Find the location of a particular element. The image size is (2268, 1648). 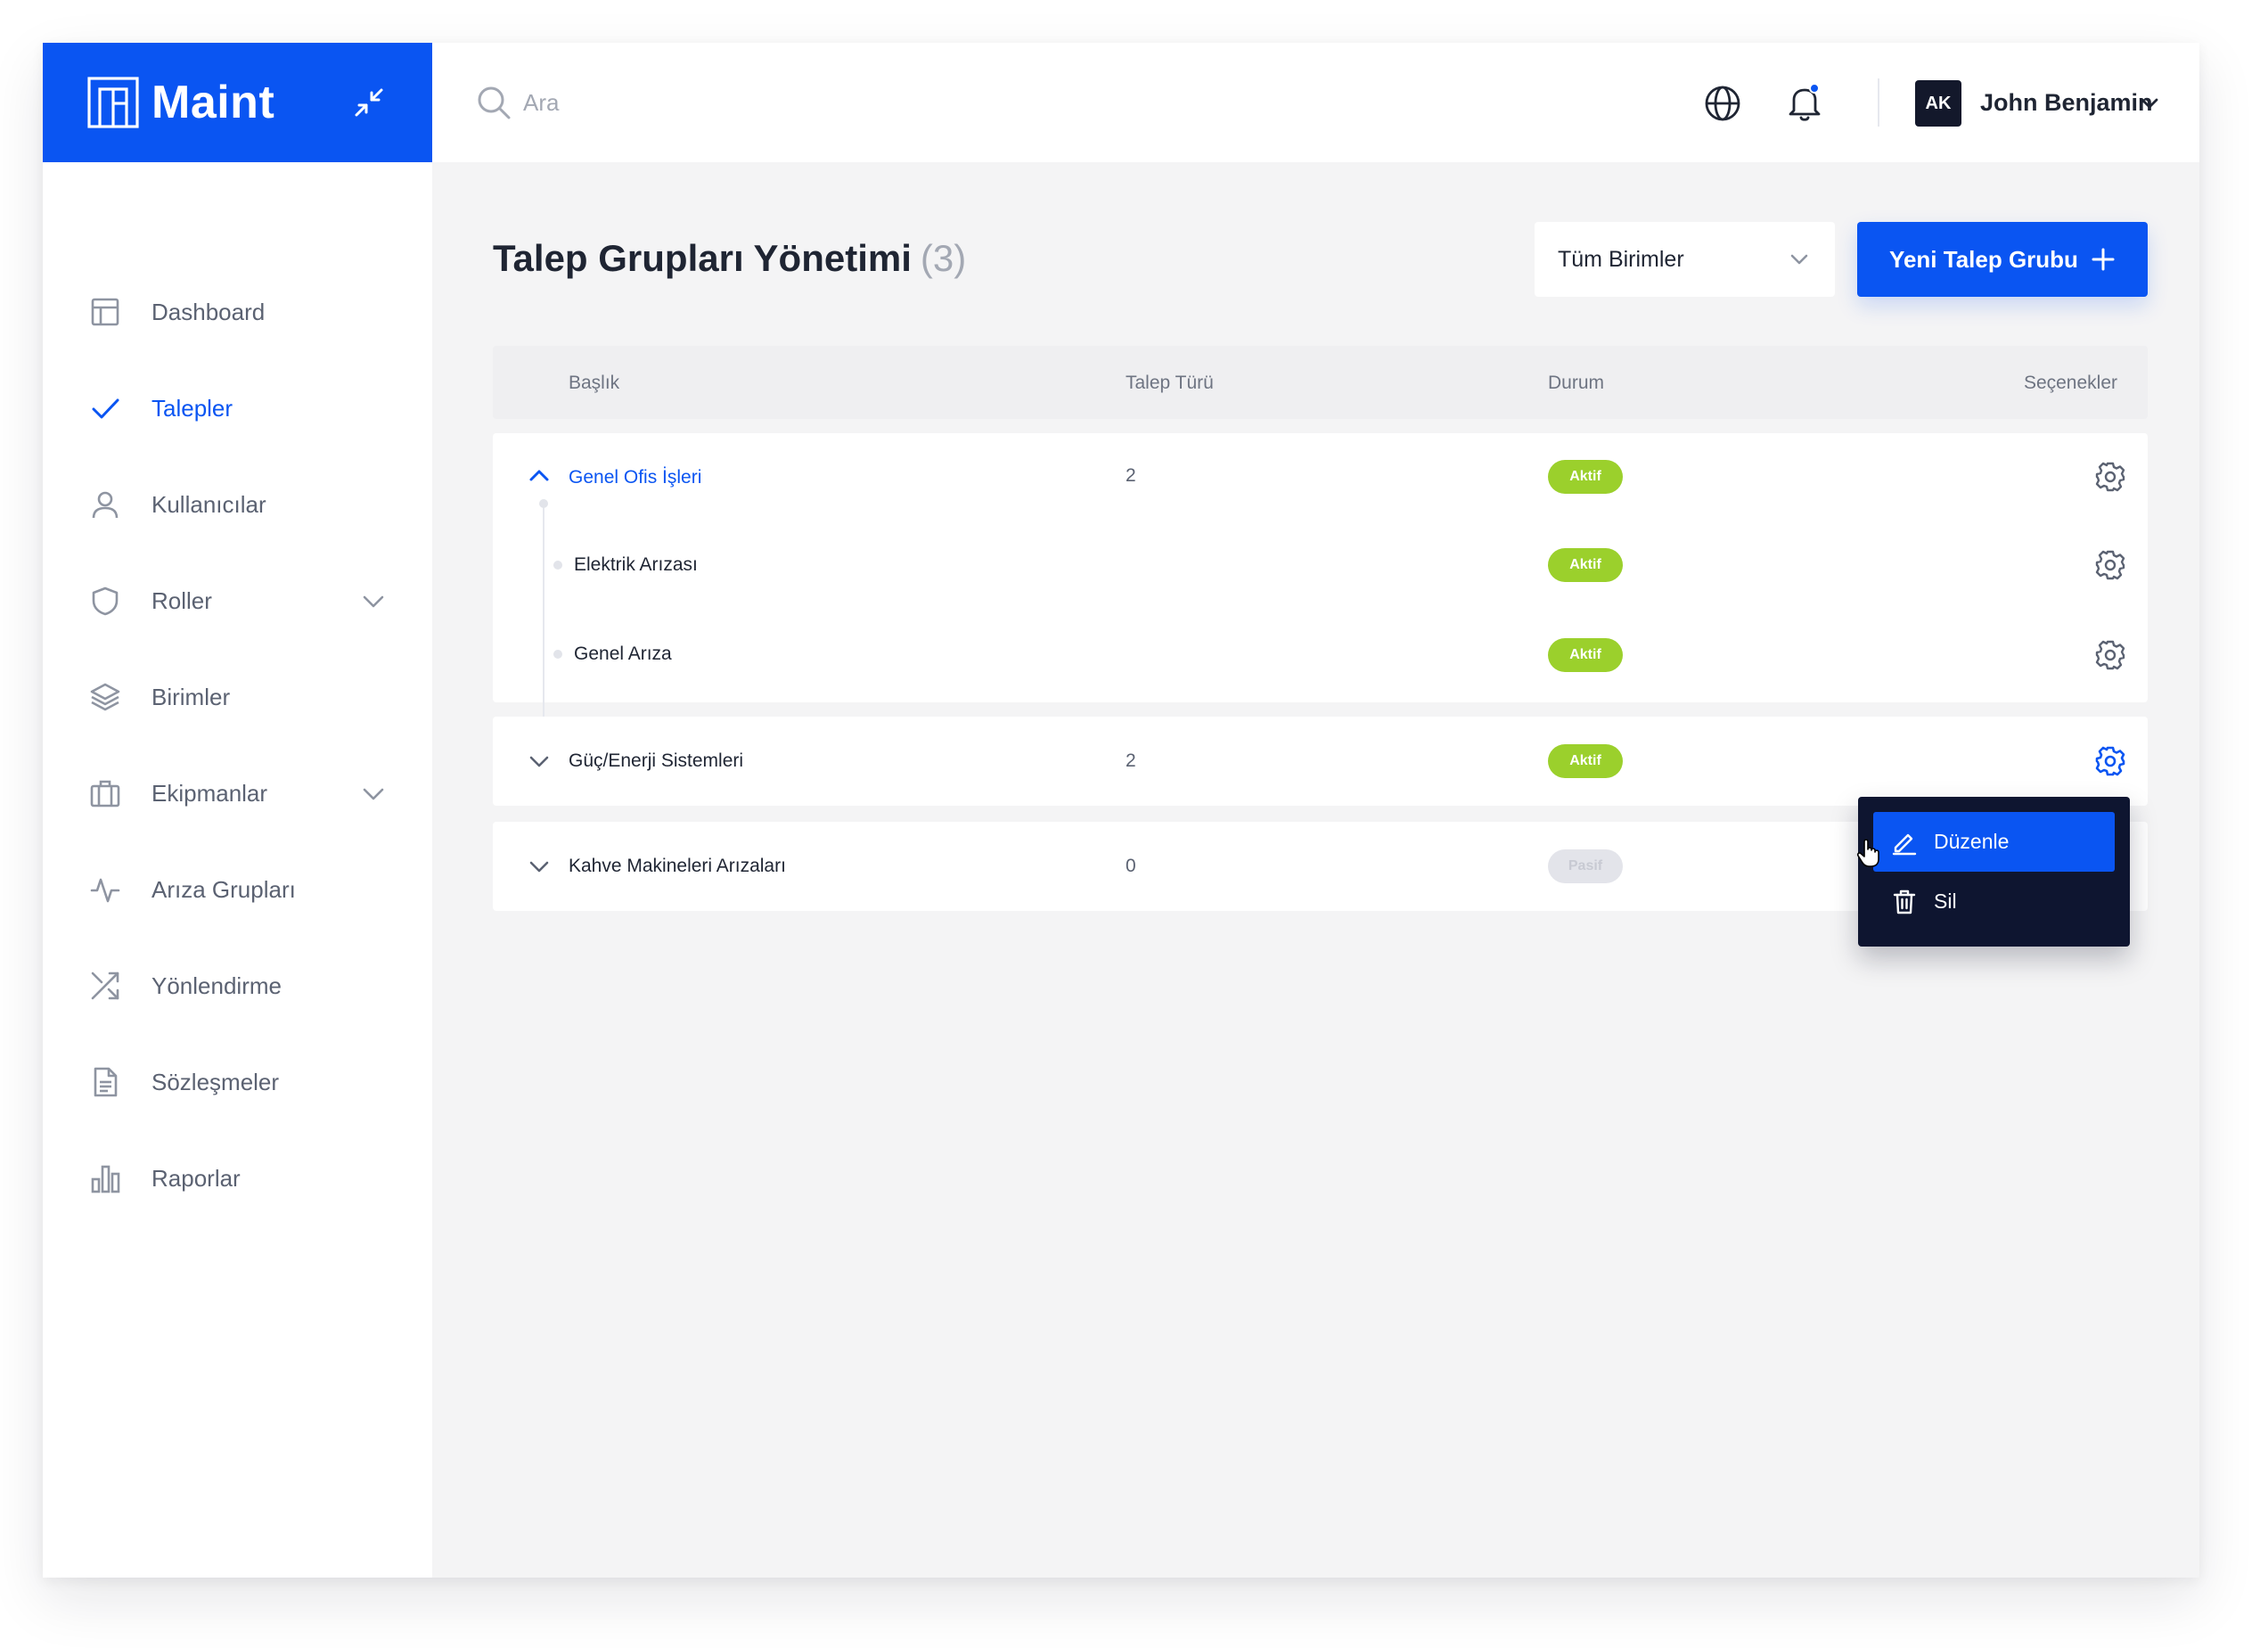

sidebar-item-yonlendirme: Yönlendirme is located at coordinates (237, 985).